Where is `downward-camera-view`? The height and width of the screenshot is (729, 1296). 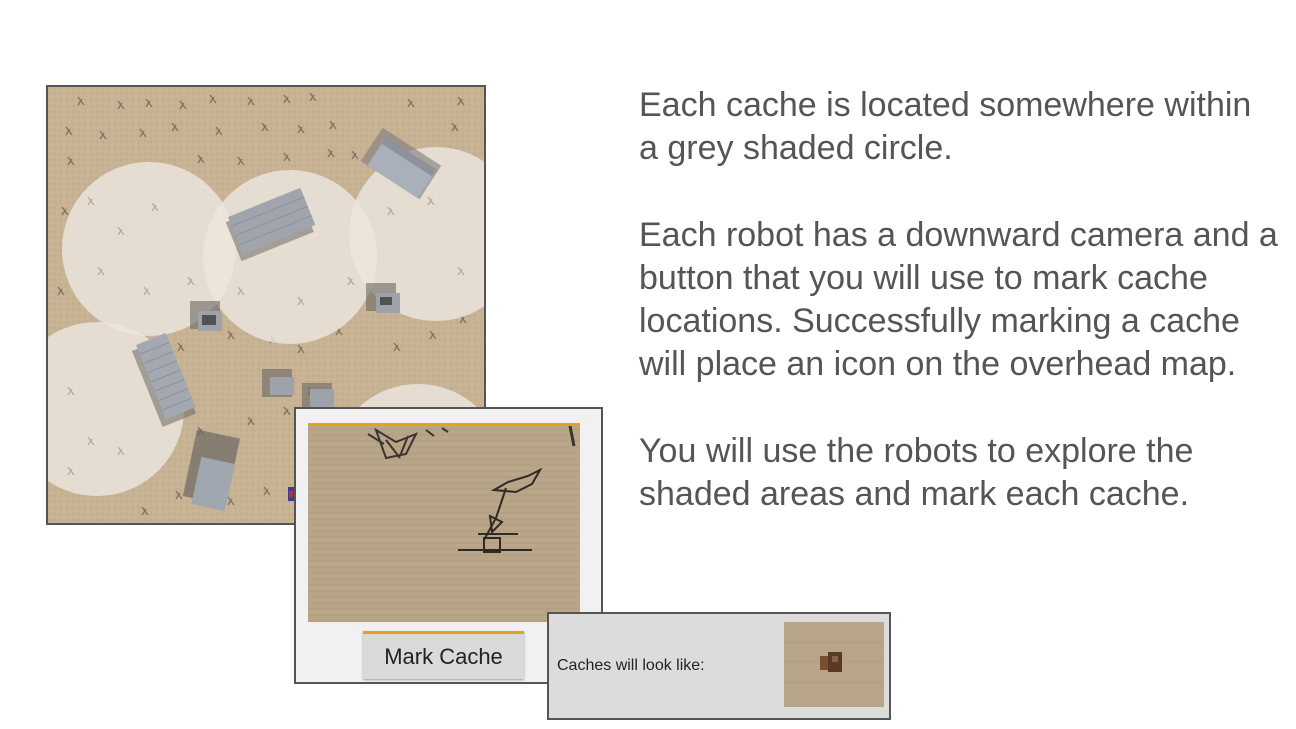
downward-camera-view is located at coordinates (444, 522).